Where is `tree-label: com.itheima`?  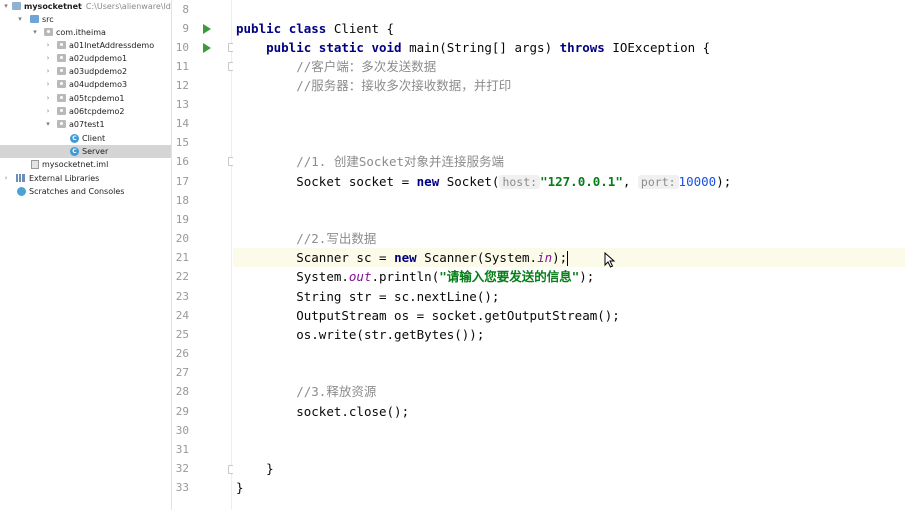
tree-label: com.itheima is located at coordinates (81, 32).